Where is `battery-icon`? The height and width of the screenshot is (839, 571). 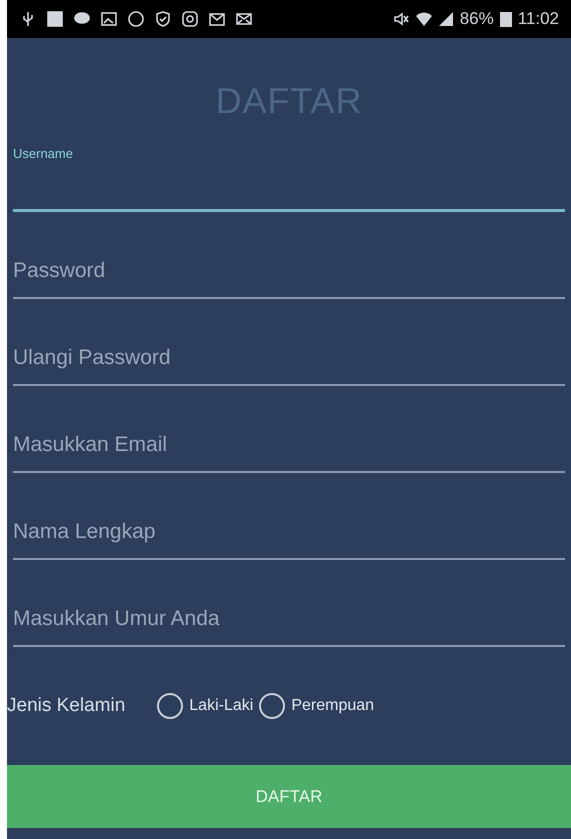
battery-icon is located at coordinates (506, 19).